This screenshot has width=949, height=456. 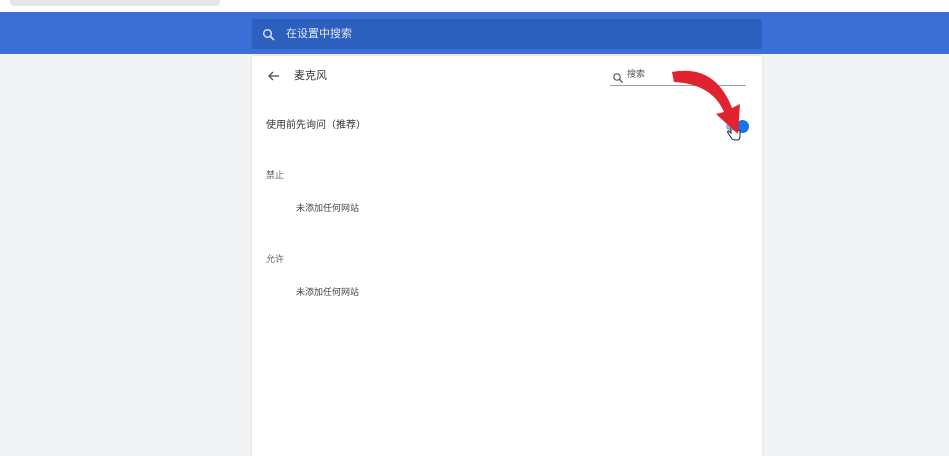 What do you see at coordinates (474, 6) in the screenshot?
I see `browser-top-strip` at bounding box center [474, 6].